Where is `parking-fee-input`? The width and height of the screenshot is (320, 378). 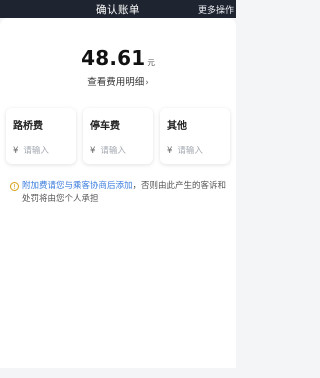 parking-fee-input is located at coordinates (120, 151).